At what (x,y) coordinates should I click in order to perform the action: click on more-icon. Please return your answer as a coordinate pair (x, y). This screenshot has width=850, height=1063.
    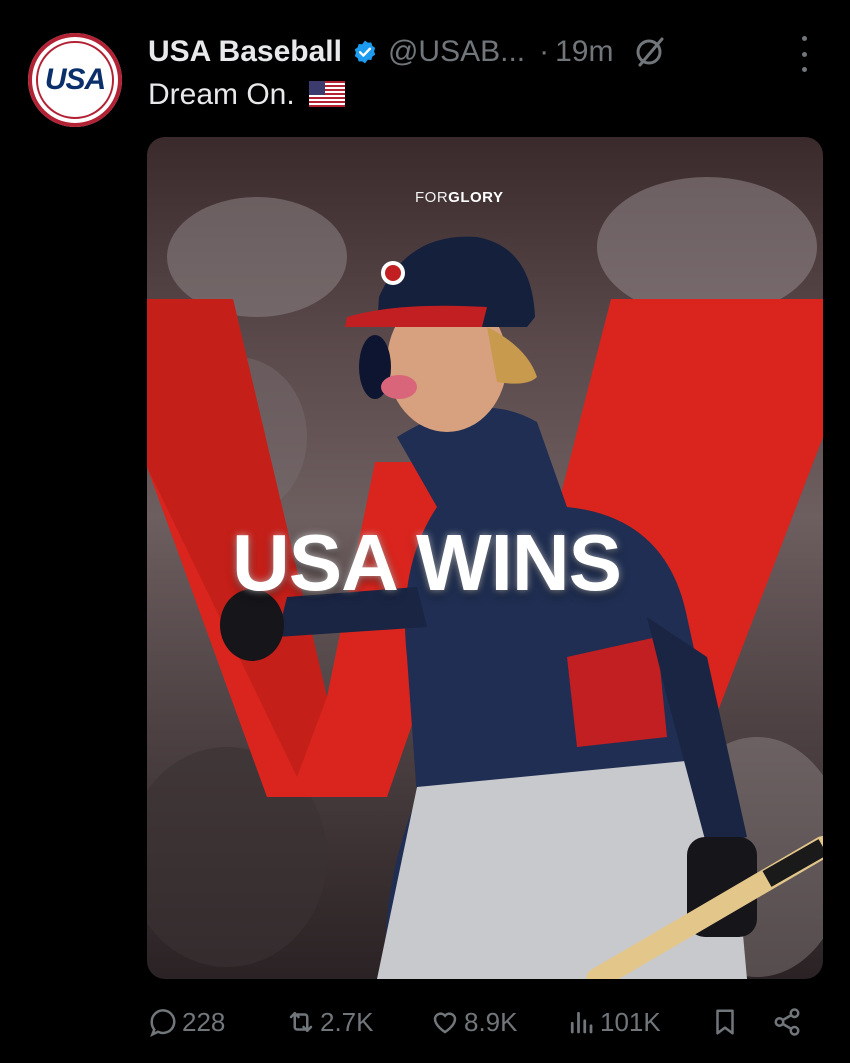
    Looking at the image, I should click on (804, 54).